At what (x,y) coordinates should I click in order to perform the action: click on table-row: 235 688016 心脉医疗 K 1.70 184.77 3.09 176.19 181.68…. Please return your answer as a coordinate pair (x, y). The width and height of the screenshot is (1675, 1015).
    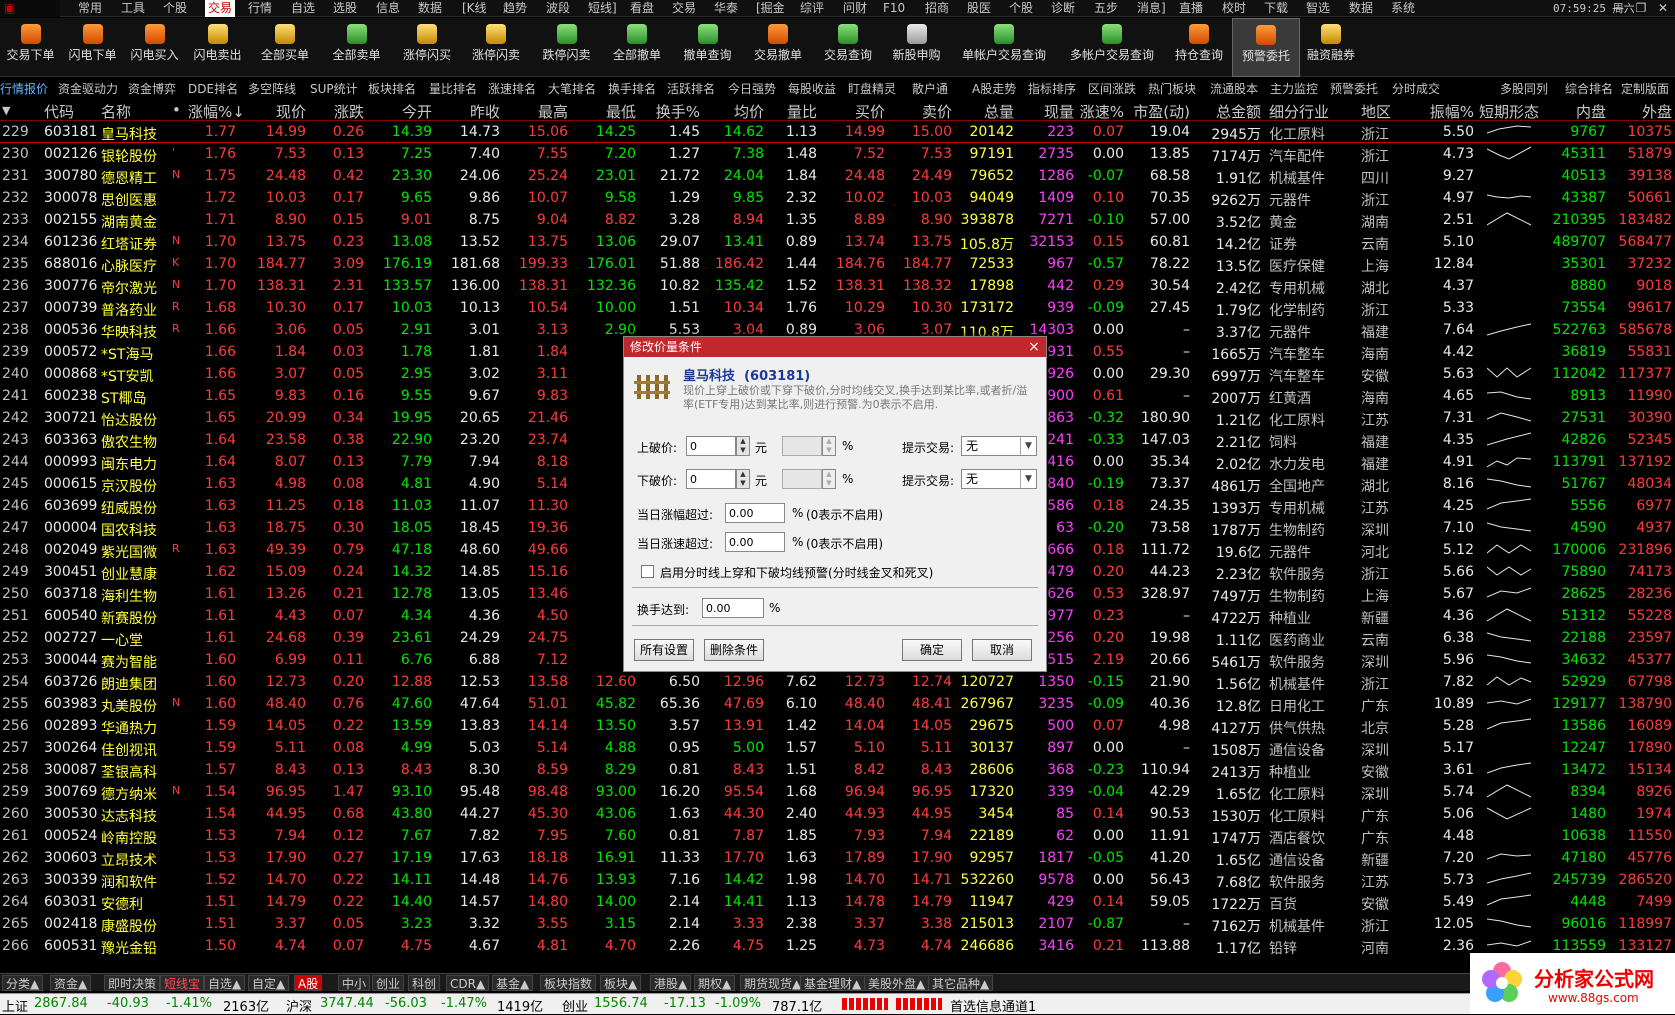
    Looking at the image, I should click on (837, 264).